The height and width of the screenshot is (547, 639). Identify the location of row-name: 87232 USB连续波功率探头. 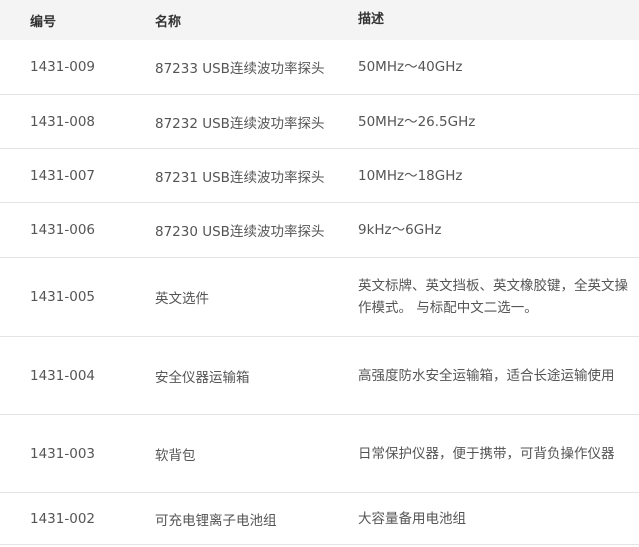
(240, 123).